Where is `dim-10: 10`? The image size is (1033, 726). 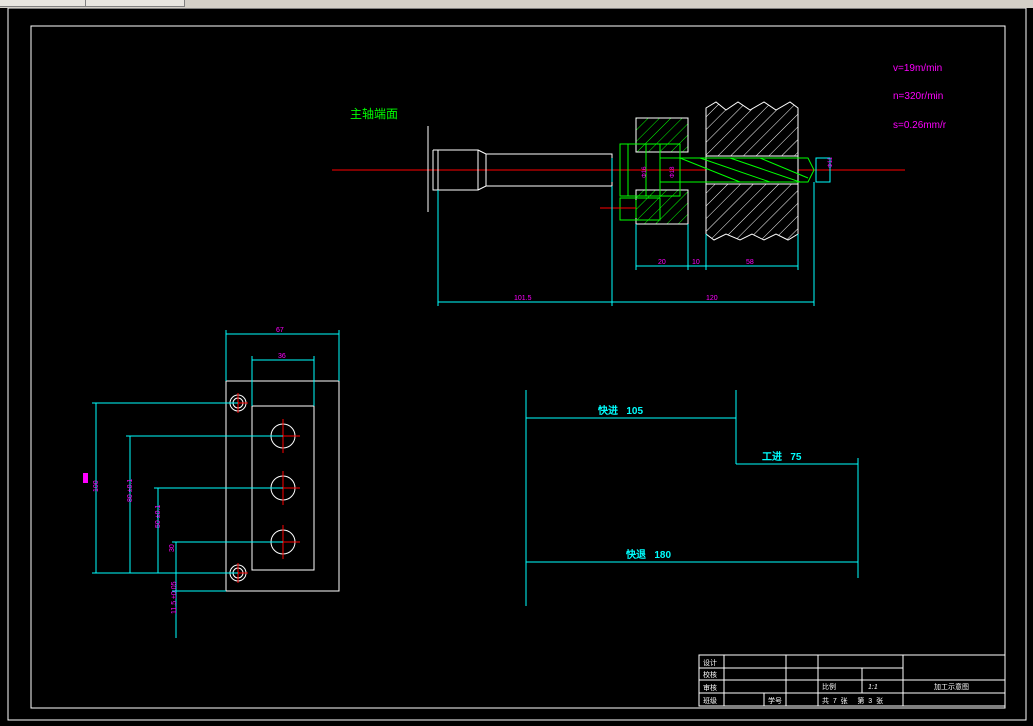
dim-10: 10 is located at coordinates (696, 262).